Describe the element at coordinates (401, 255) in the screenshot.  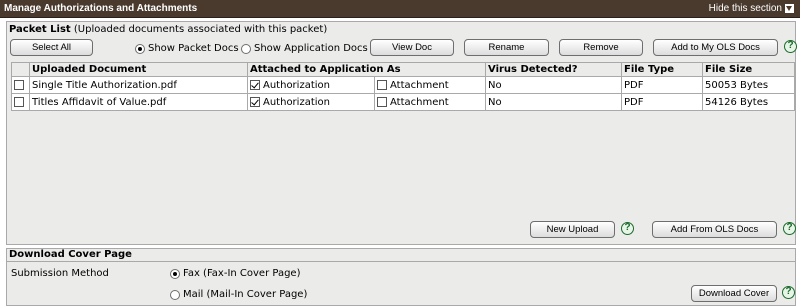
I see `cover-page-title: Download Cover Page` at that location.